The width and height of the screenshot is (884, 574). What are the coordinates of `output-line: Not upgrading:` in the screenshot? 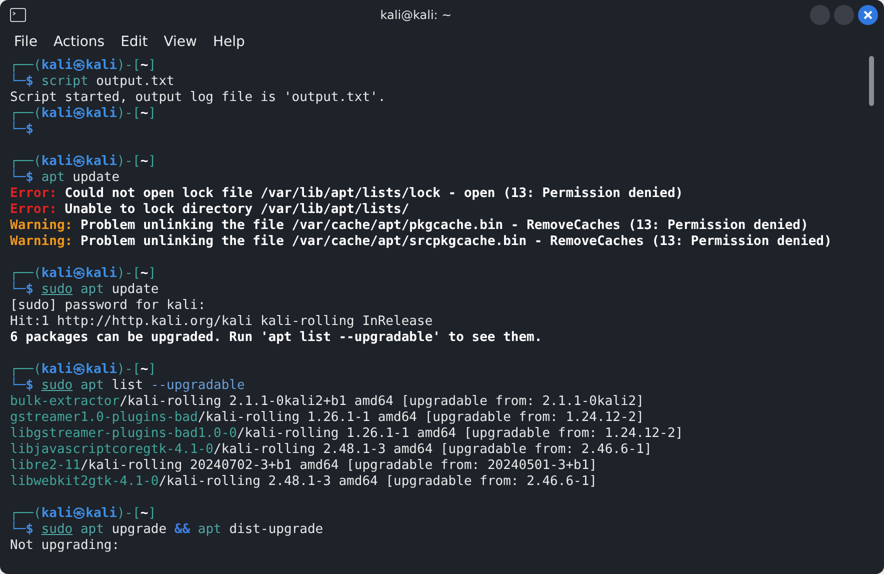 It's located at (65, 546).